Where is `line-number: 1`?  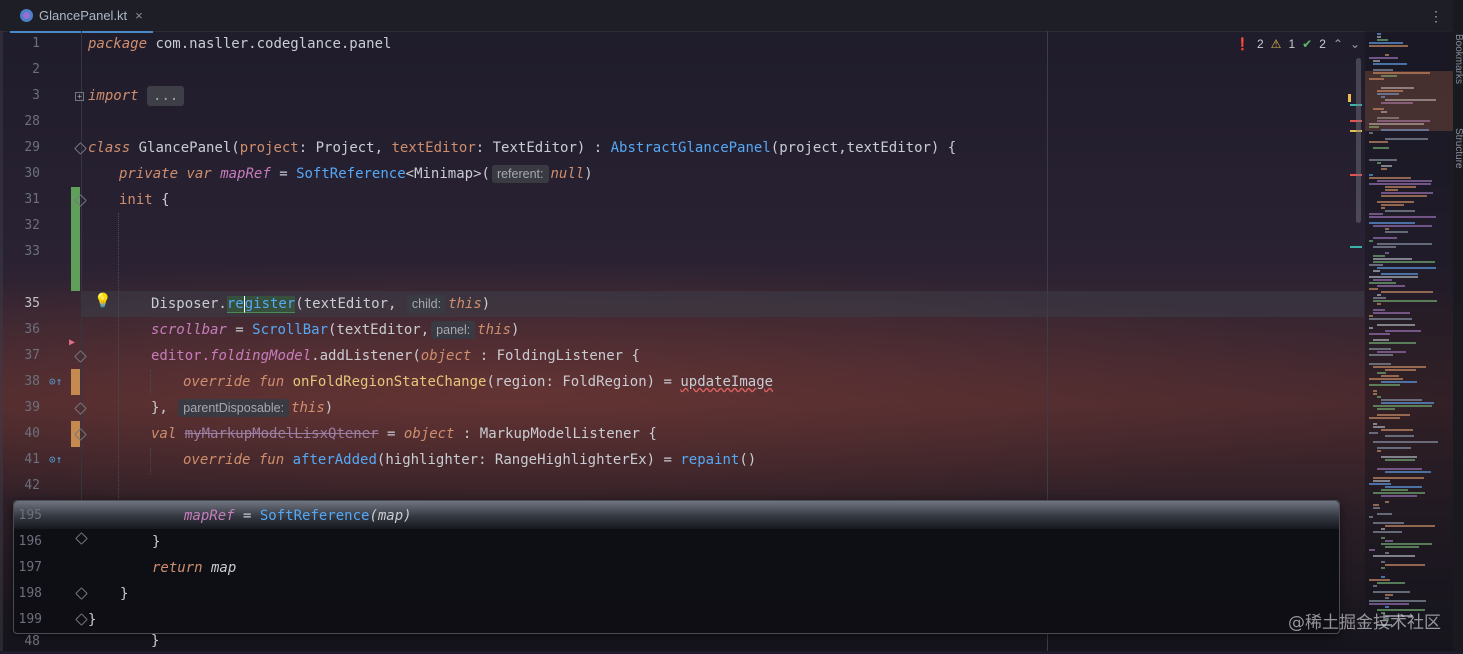
line-number: 1 is located at coordinates (36, 43).